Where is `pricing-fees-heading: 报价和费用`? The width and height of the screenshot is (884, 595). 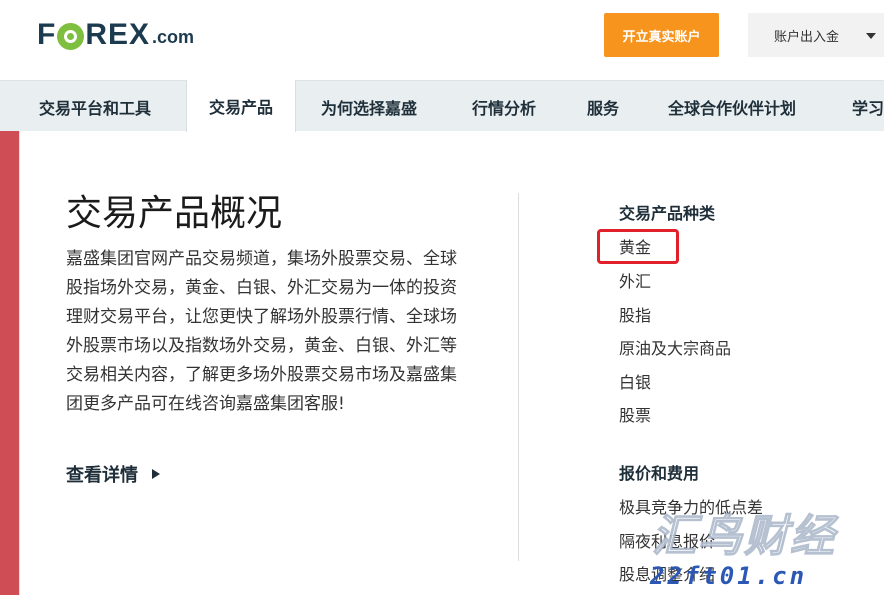 pricing-fees-heading: 报价和费用 is located at coordinates (659, 473).